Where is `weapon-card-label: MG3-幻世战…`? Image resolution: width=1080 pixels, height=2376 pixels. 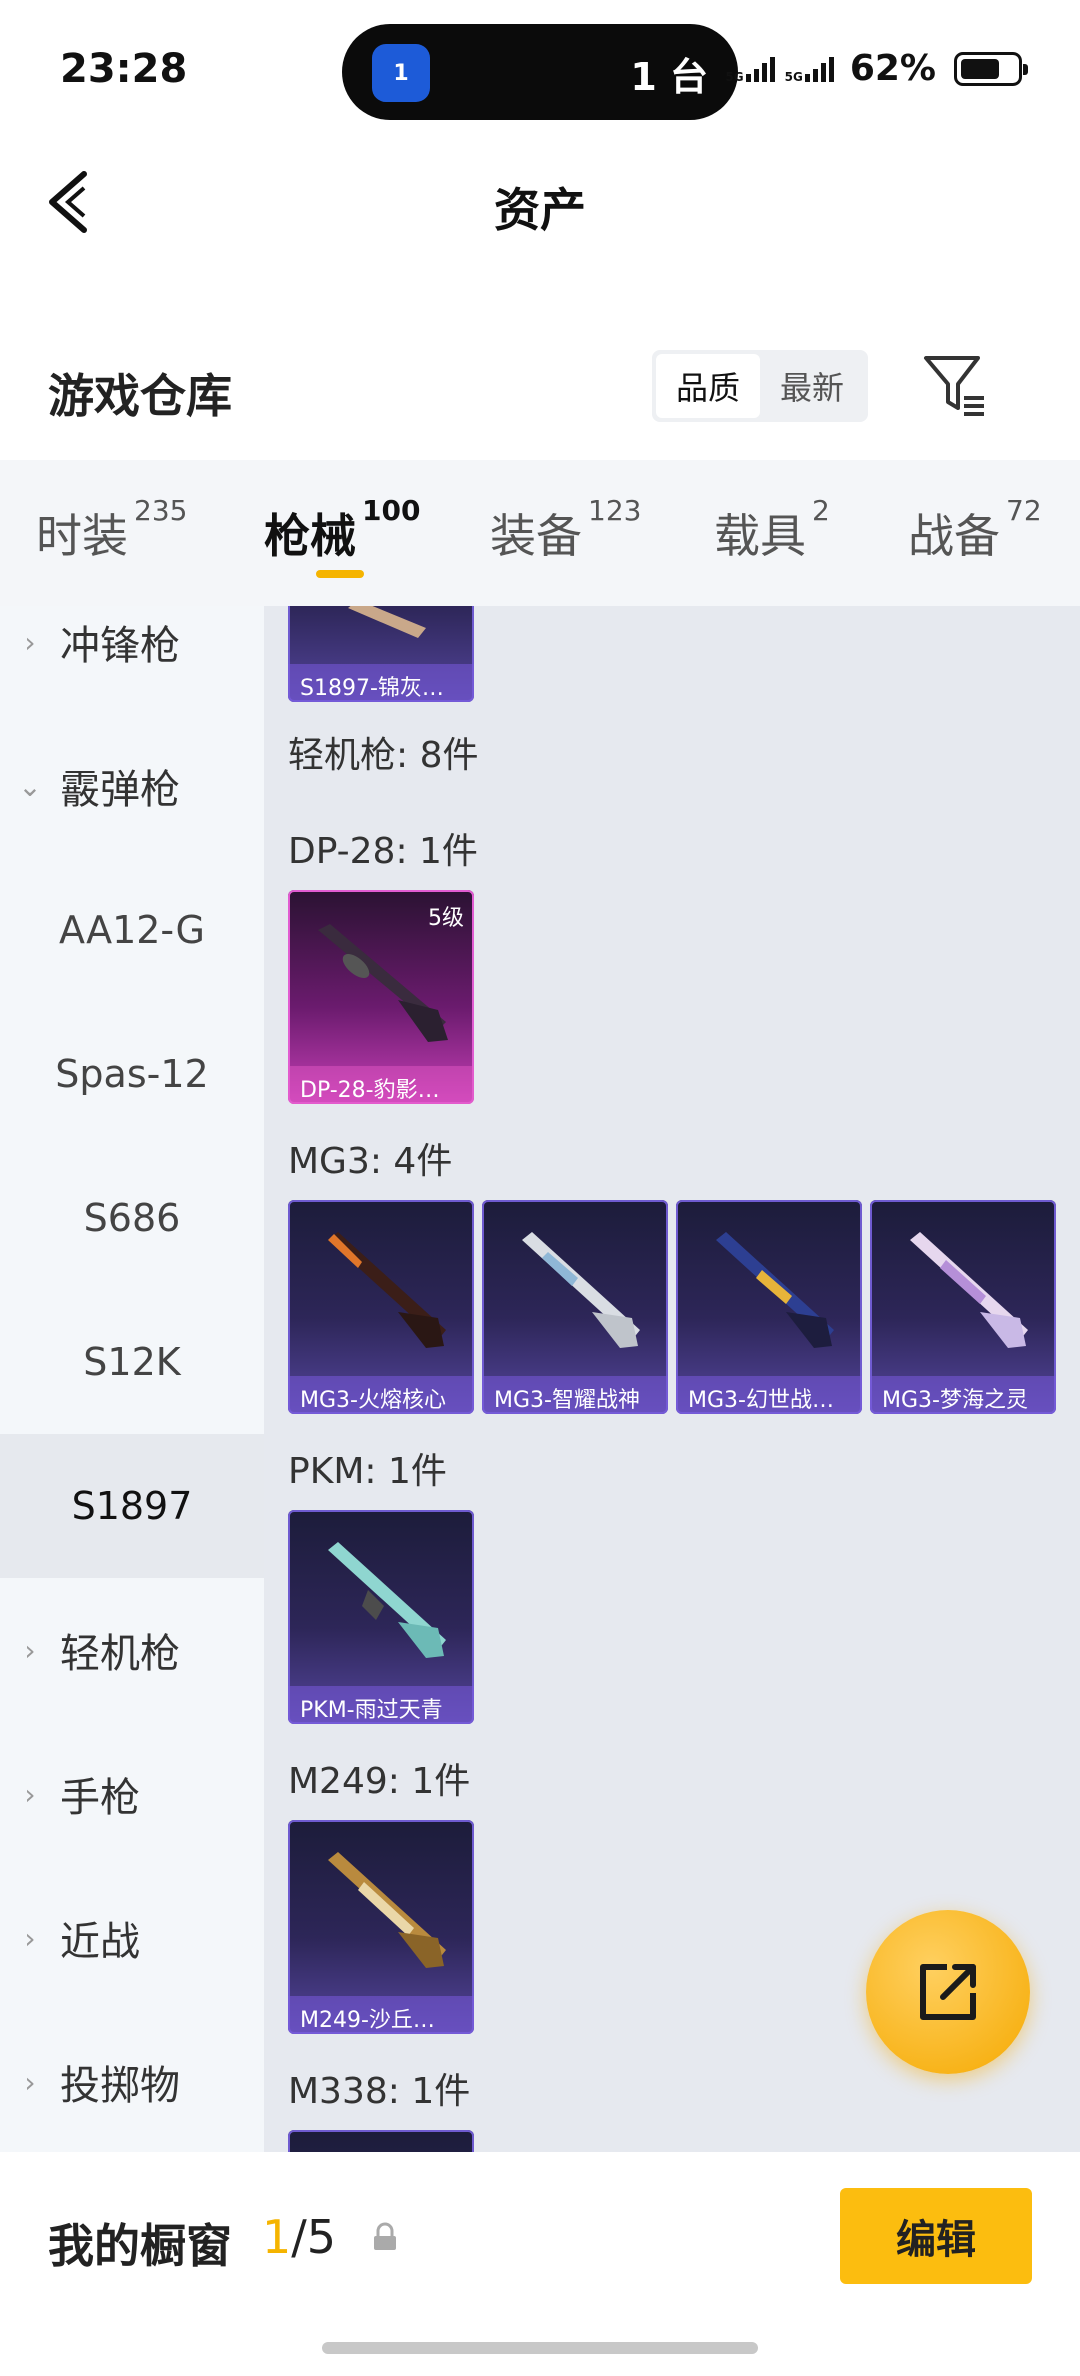
weapon-card-label: MG3-幻世战… is located at coordinates (769, 1395).